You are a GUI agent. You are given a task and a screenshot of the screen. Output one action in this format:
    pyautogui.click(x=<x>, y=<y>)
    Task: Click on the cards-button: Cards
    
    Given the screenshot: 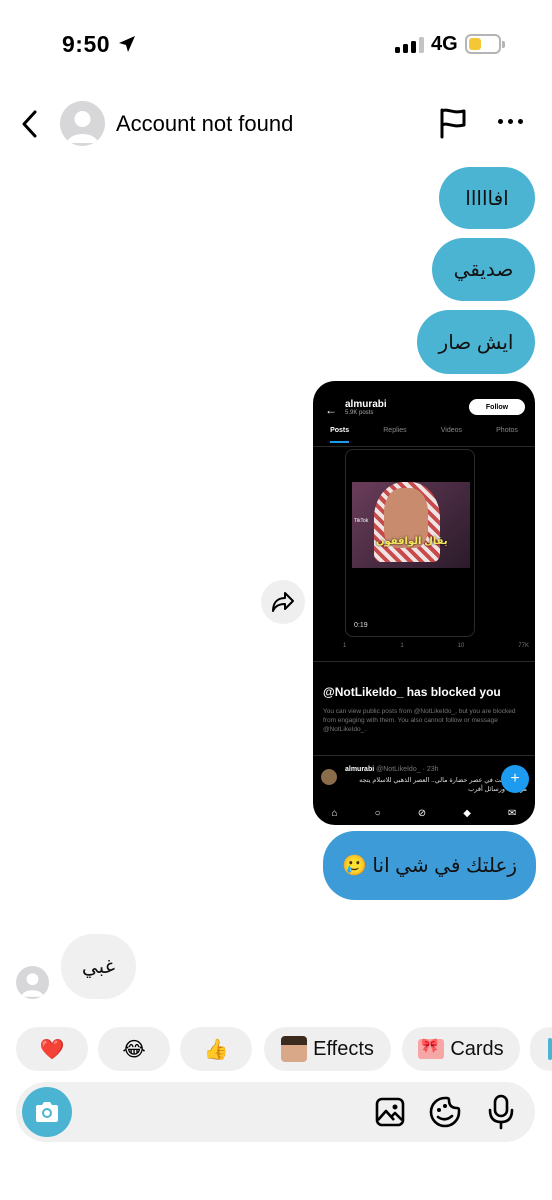 What is the action you would take?
    pyautogui.click(x=461, y=1049)
    